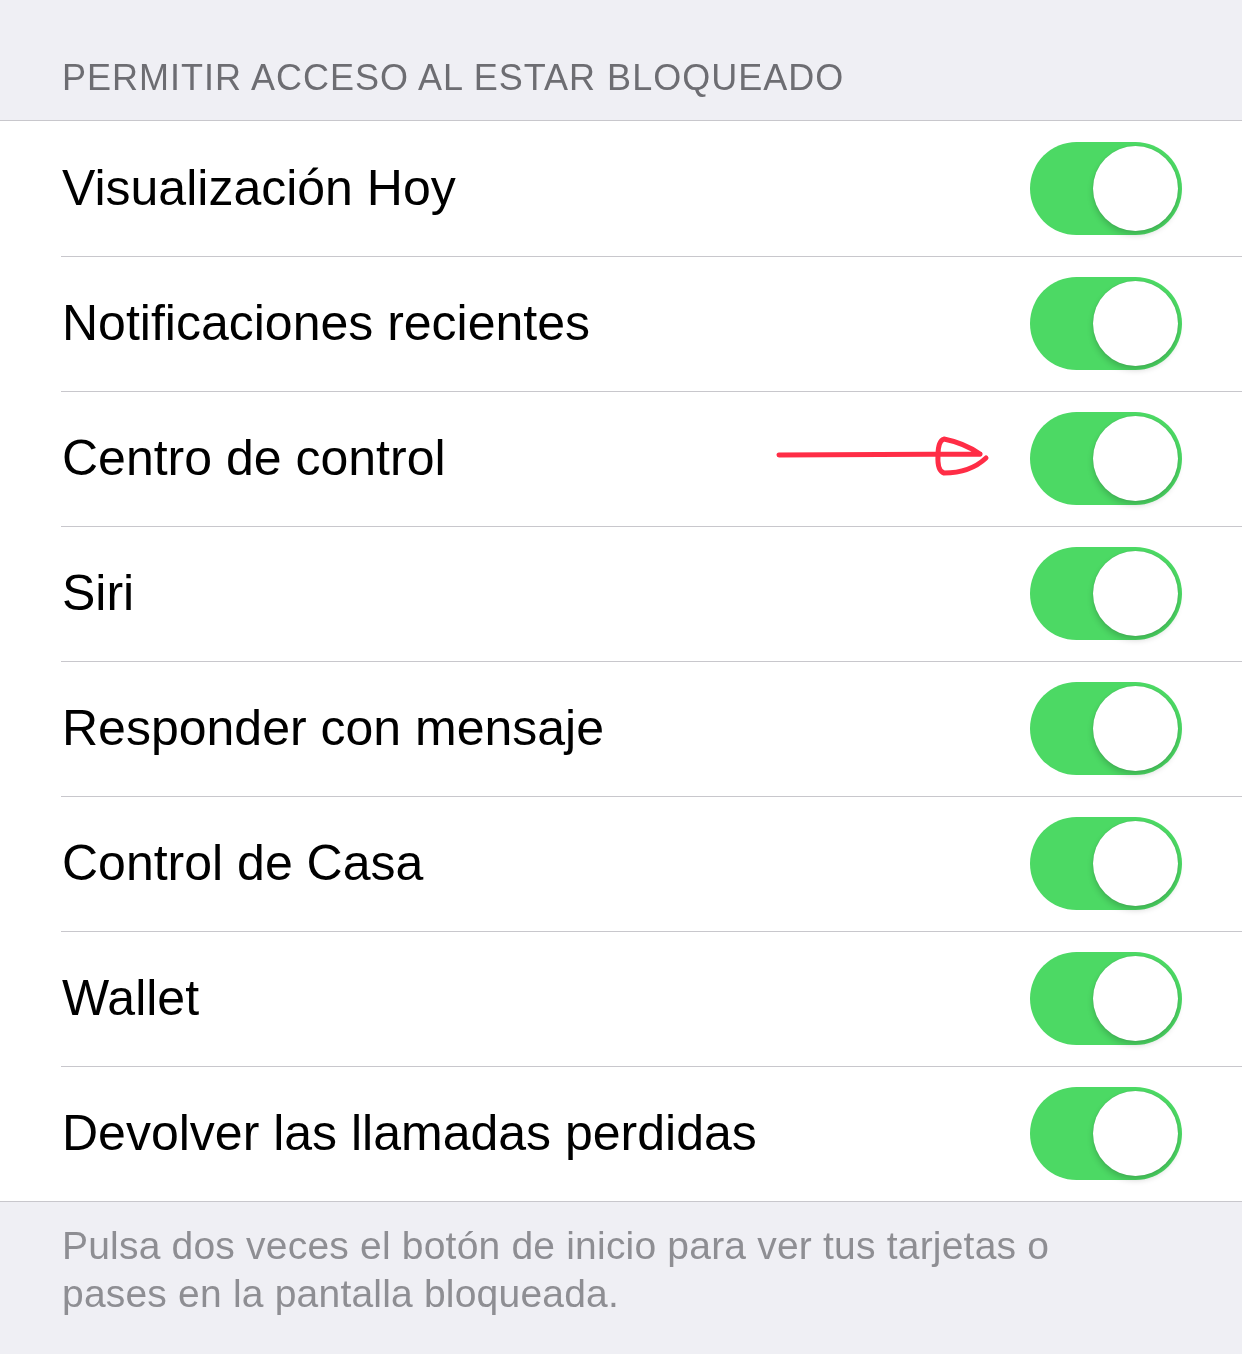  Describe the element at coordinates (259, 188) in the screenshot. I see `setting-label: Visualización Hoy` at that location.